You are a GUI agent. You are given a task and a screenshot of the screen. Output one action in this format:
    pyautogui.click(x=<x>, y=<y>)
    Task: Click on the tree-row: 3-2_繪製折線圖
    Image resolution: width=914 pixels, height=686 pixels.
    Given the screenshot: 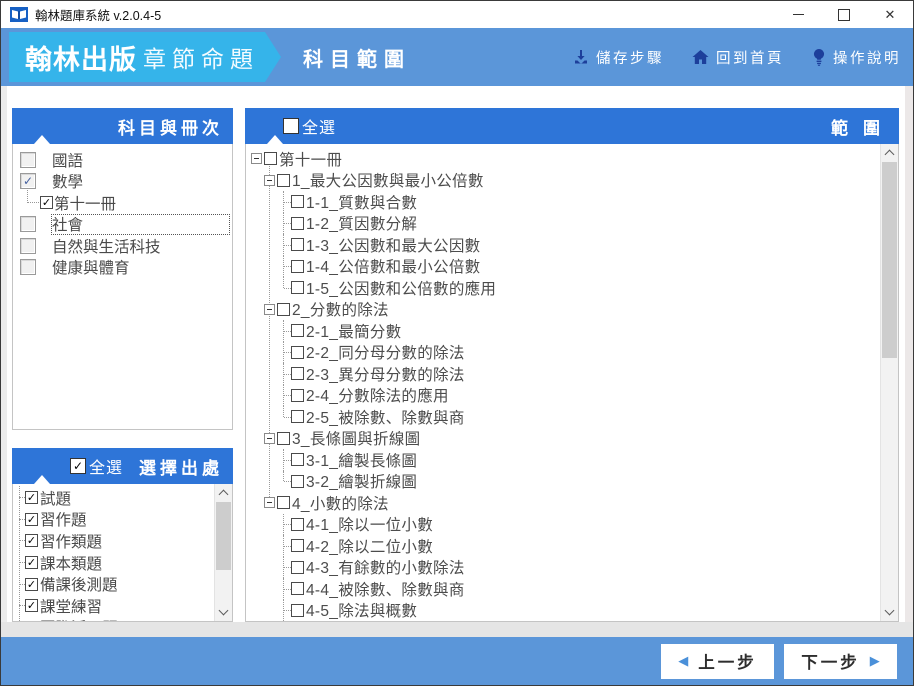 What is the action you would take?
    pyautogui.click(x=564, y=481)
    